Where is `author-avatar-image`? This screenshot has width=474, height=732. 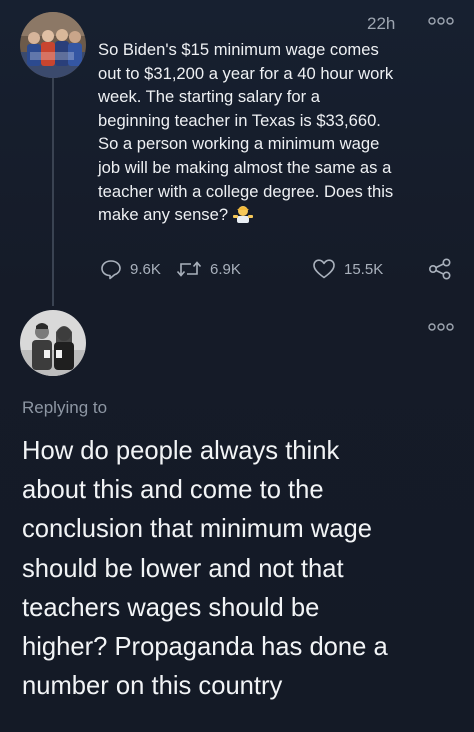 author-avatar-image is located at coordinates (53, 45).